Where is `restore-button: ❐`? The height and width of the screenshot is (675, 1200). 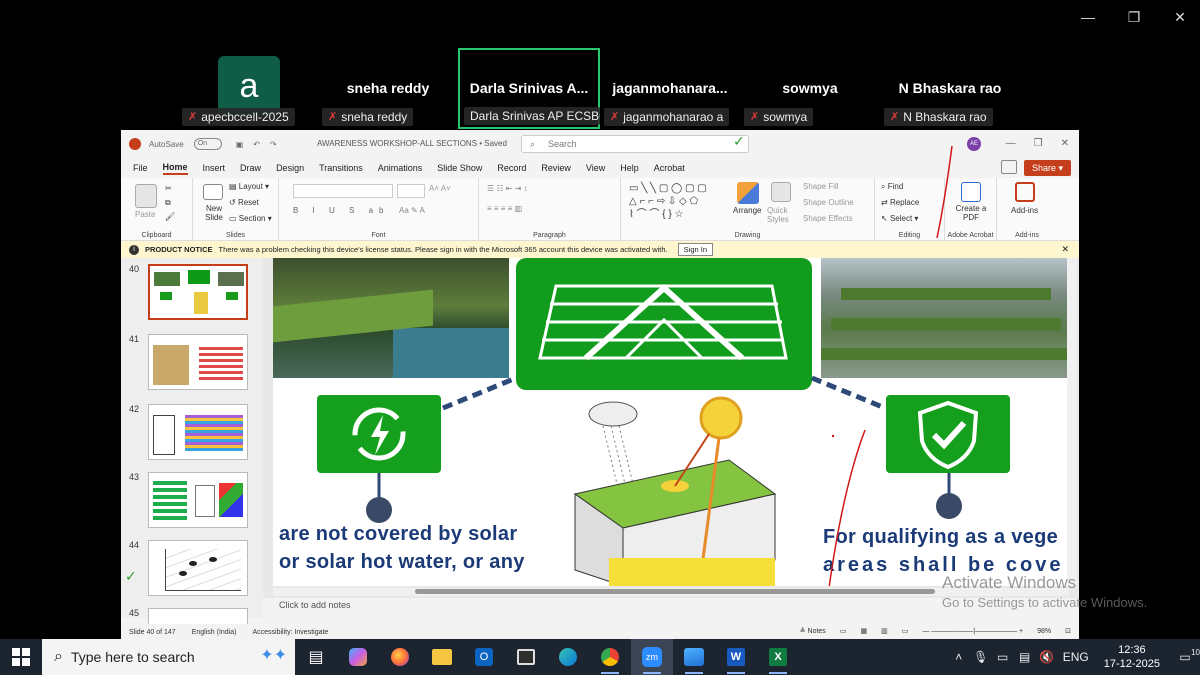
restore-button: ❐ is located at coordinates (1134, 17).